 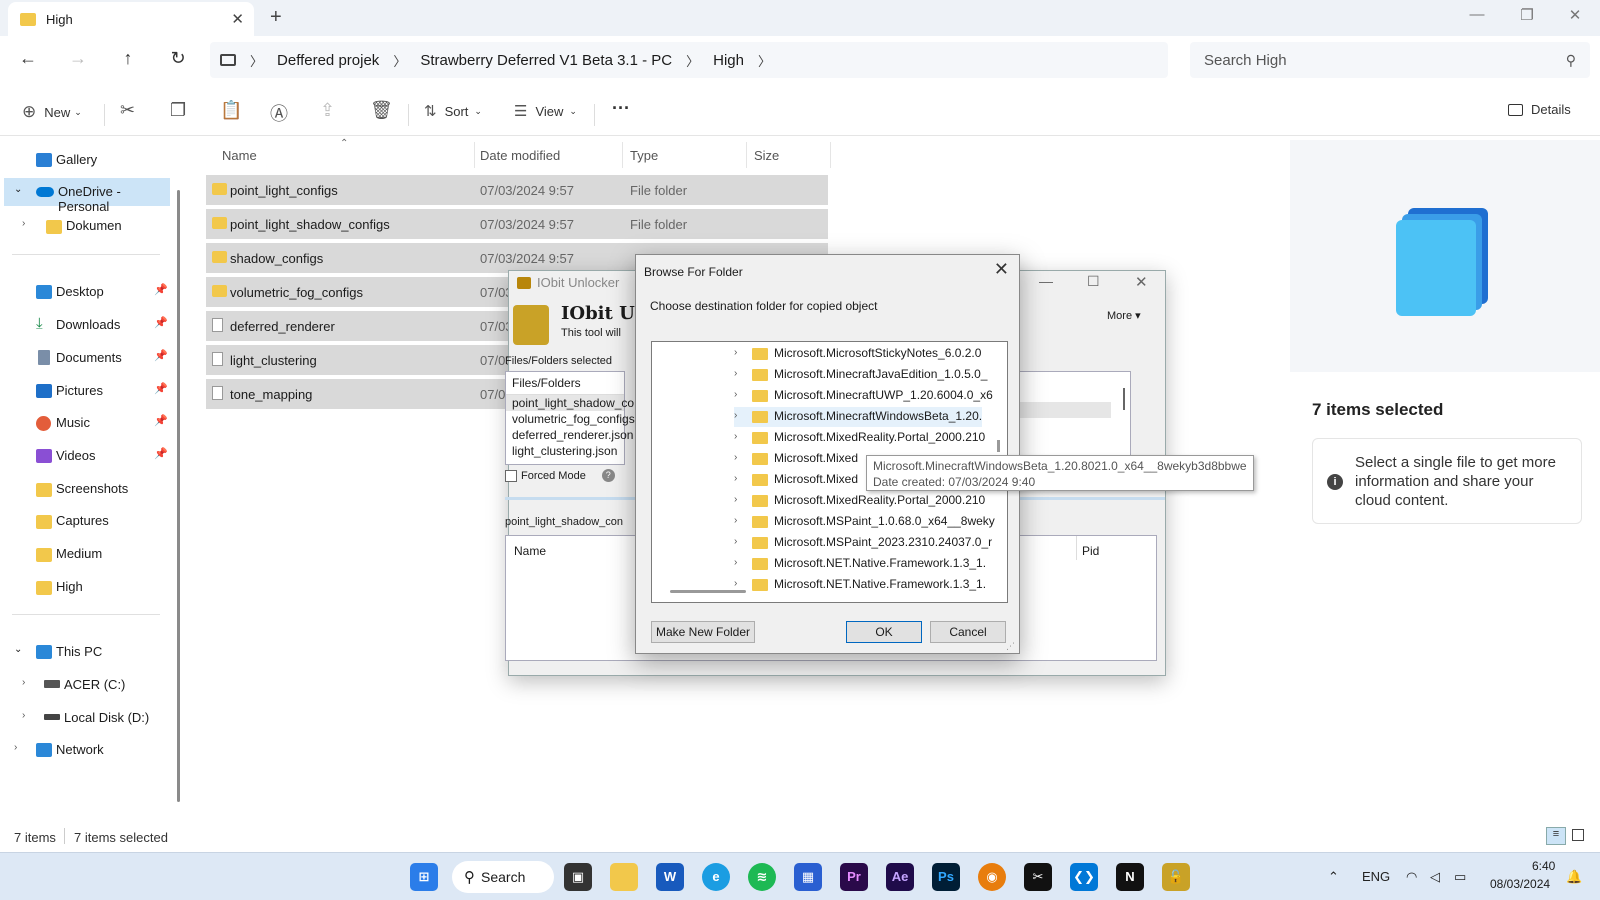 I want to click on sidebar-item-gallery: Gallery, so click(x=85, y=160).